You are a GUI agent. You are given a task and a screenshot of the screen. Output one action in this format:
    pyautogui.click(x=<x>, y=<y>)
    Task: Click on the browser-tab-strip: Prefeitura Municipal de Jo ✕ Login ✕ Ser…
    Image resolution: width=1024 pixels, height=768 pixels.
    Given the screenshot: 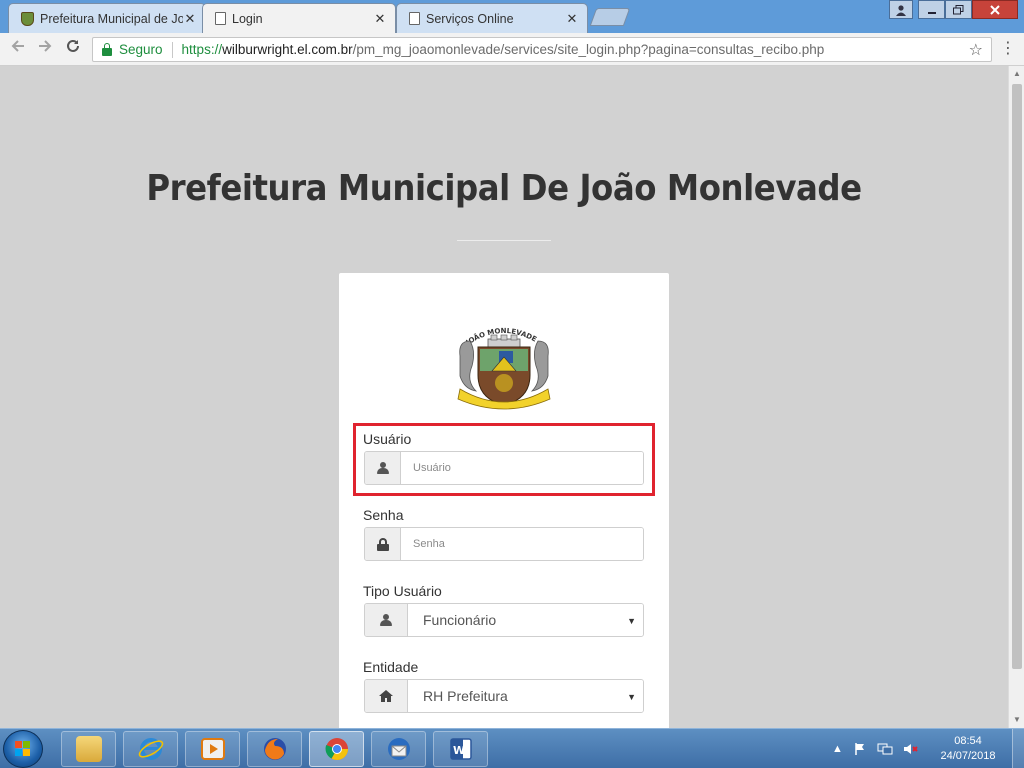 What is the action you would take?
    pyautogui.click(x=512, y=16)
    